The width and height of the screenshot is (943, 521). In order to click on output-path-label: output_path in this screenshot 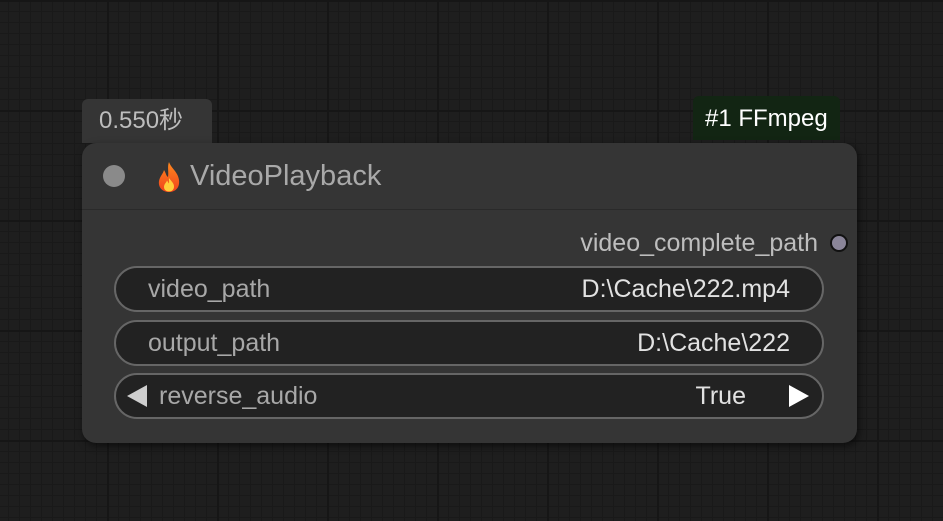, I will do `click(214, 343)`.